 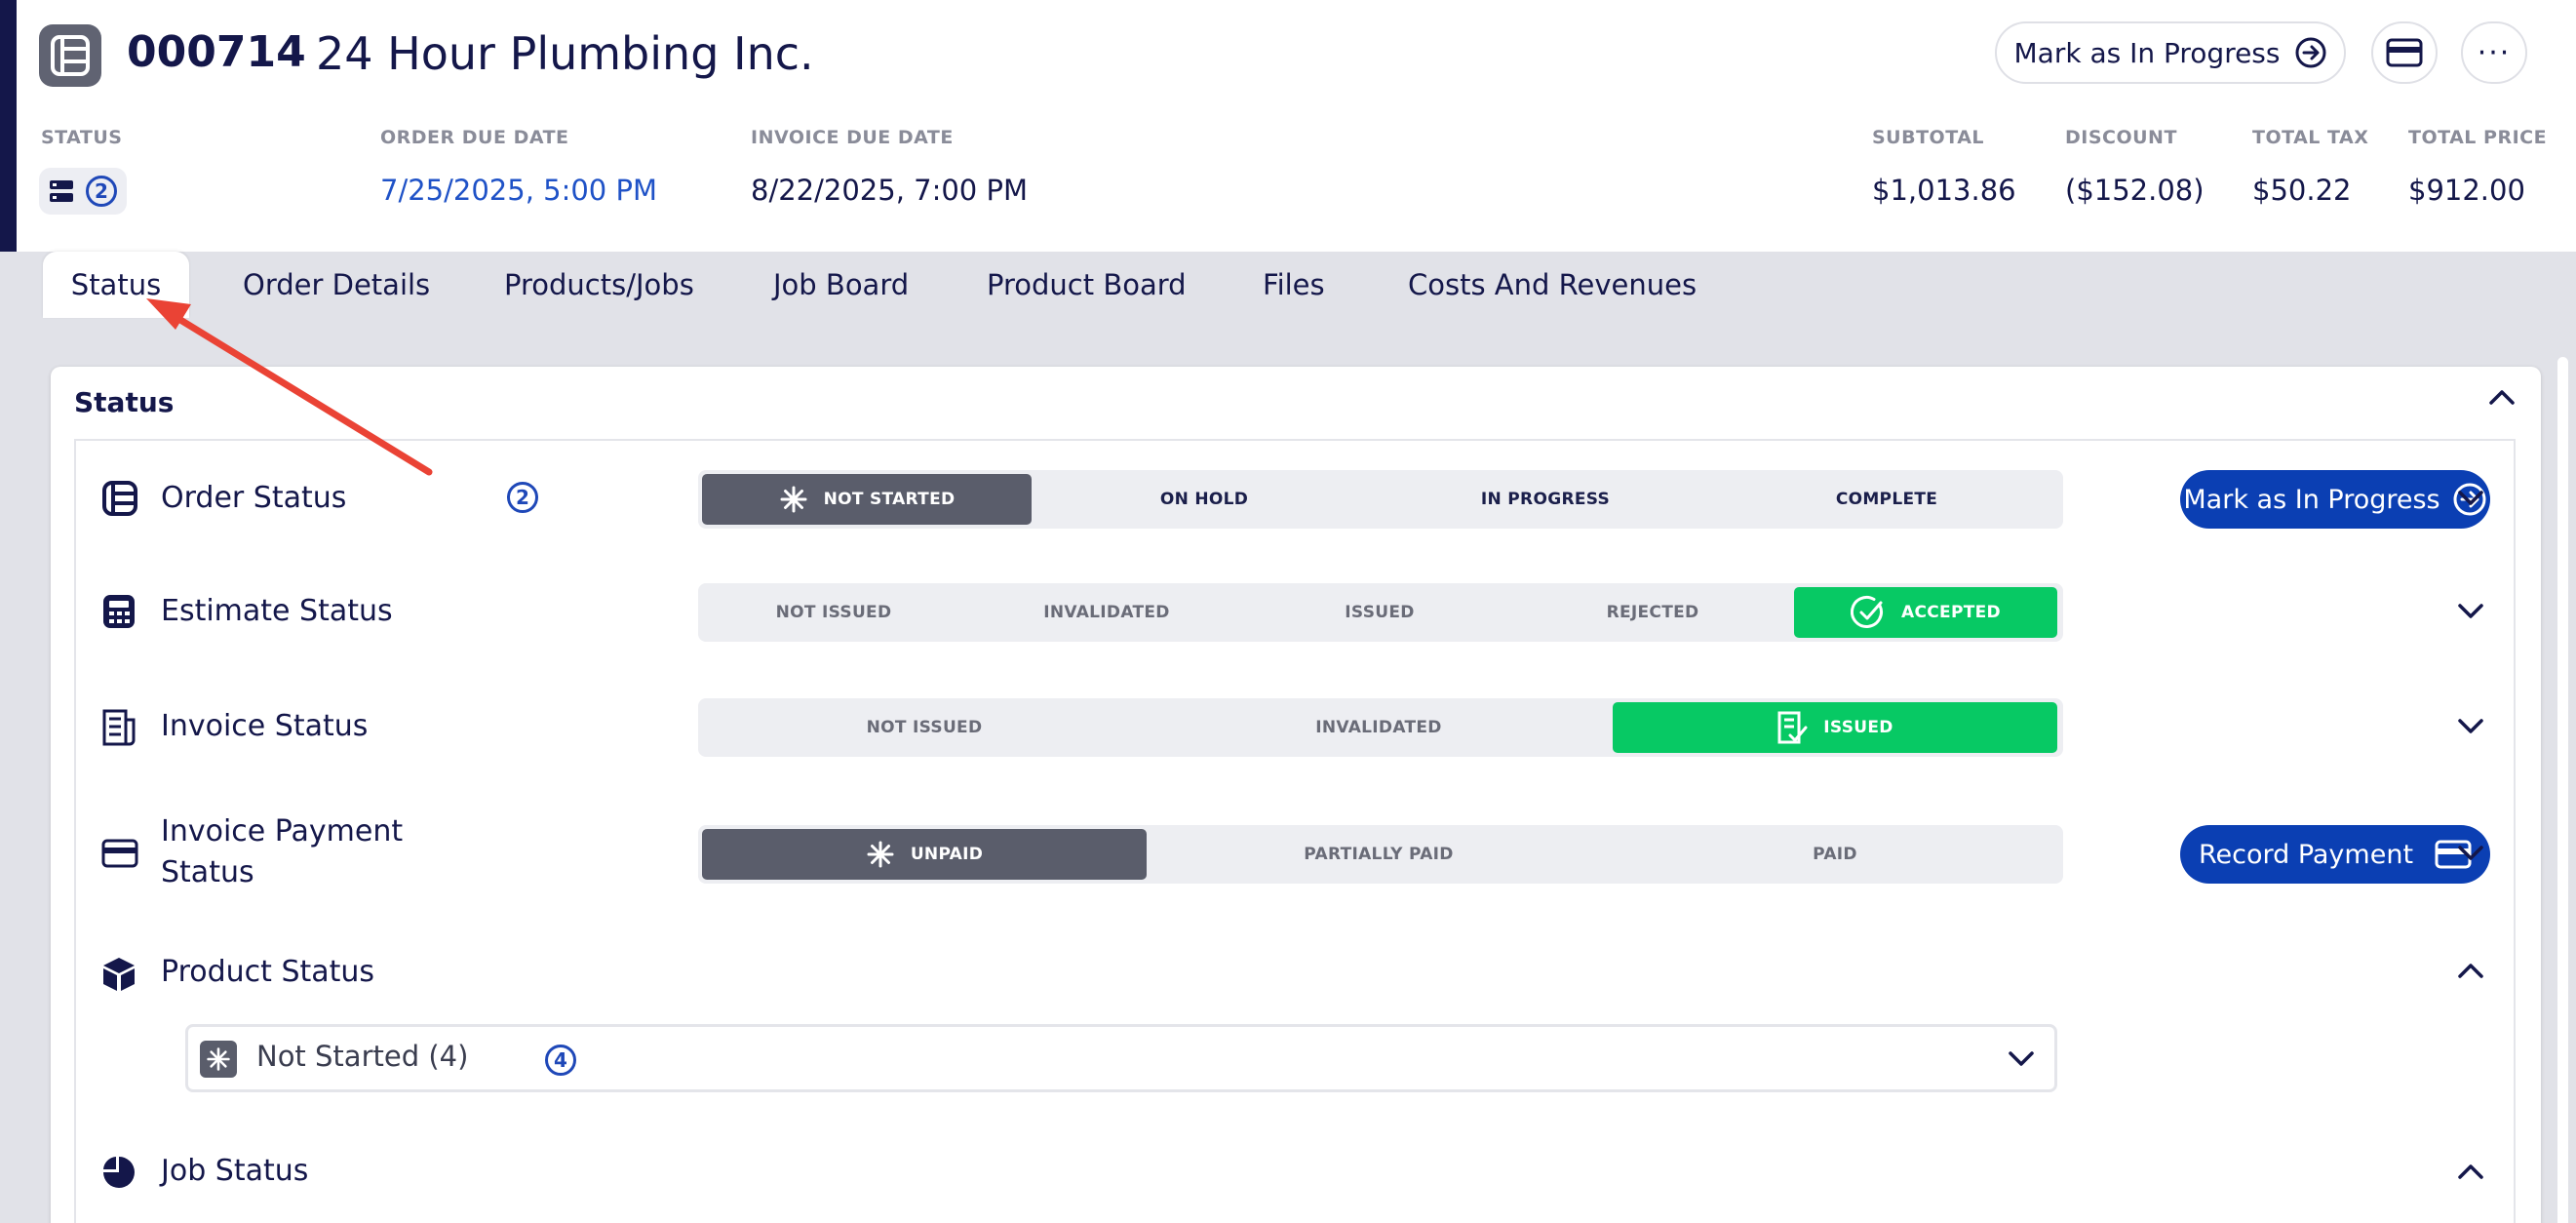 What do you see at coordinates (235, 1171) in the screenshot?
I see `job-status-title: Job Status` at bounding box center [235, 1171].